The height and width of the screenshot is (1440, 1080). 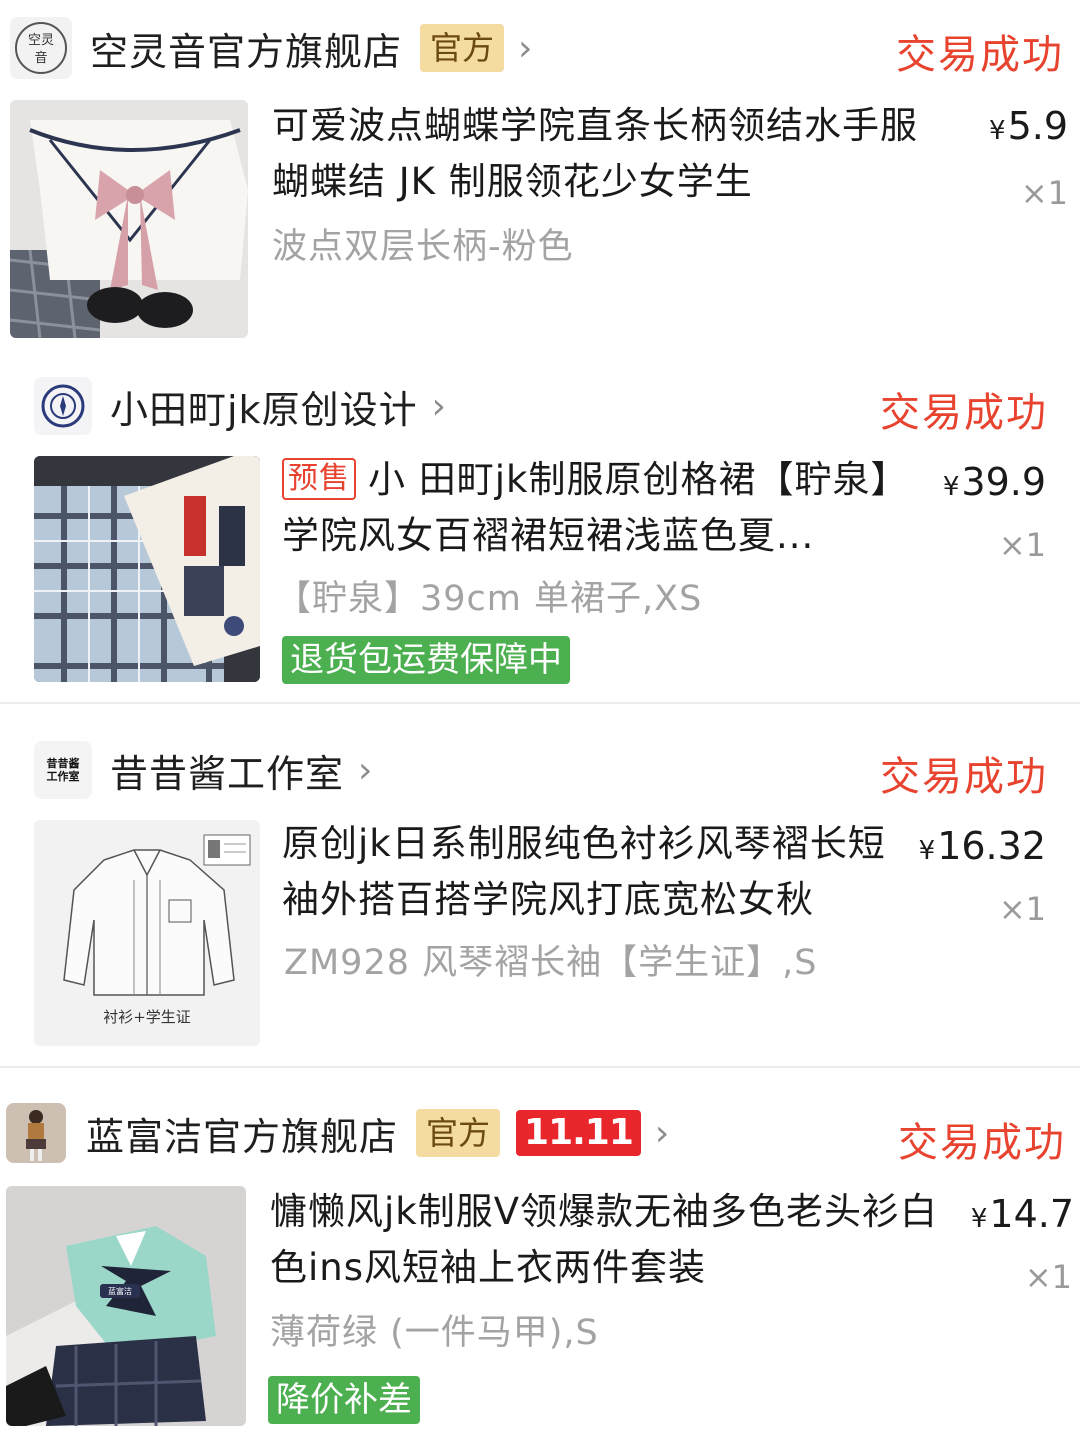 What do you see at coordinates (426, 660) in the screenshot?
I see `return-shipping-tag: 退货包运费保障中` at bounding box center [426, 660].